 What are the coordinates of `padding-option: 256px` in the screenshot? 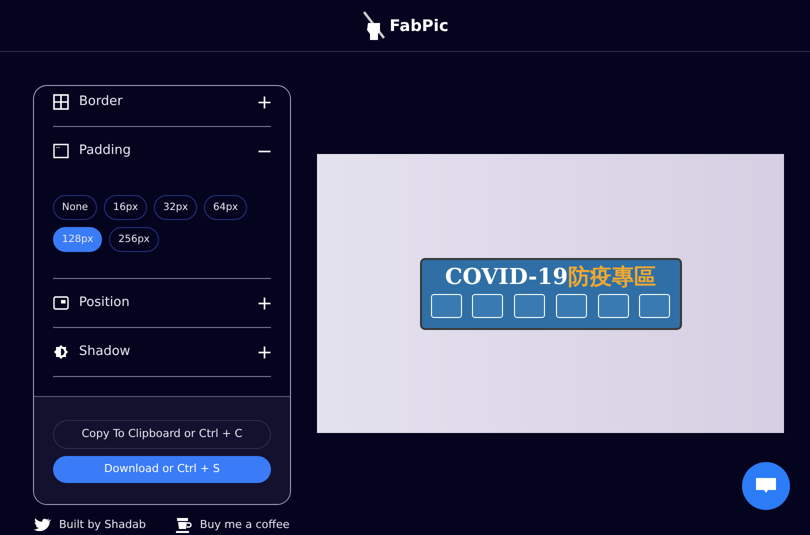 It's located at (134, 239).